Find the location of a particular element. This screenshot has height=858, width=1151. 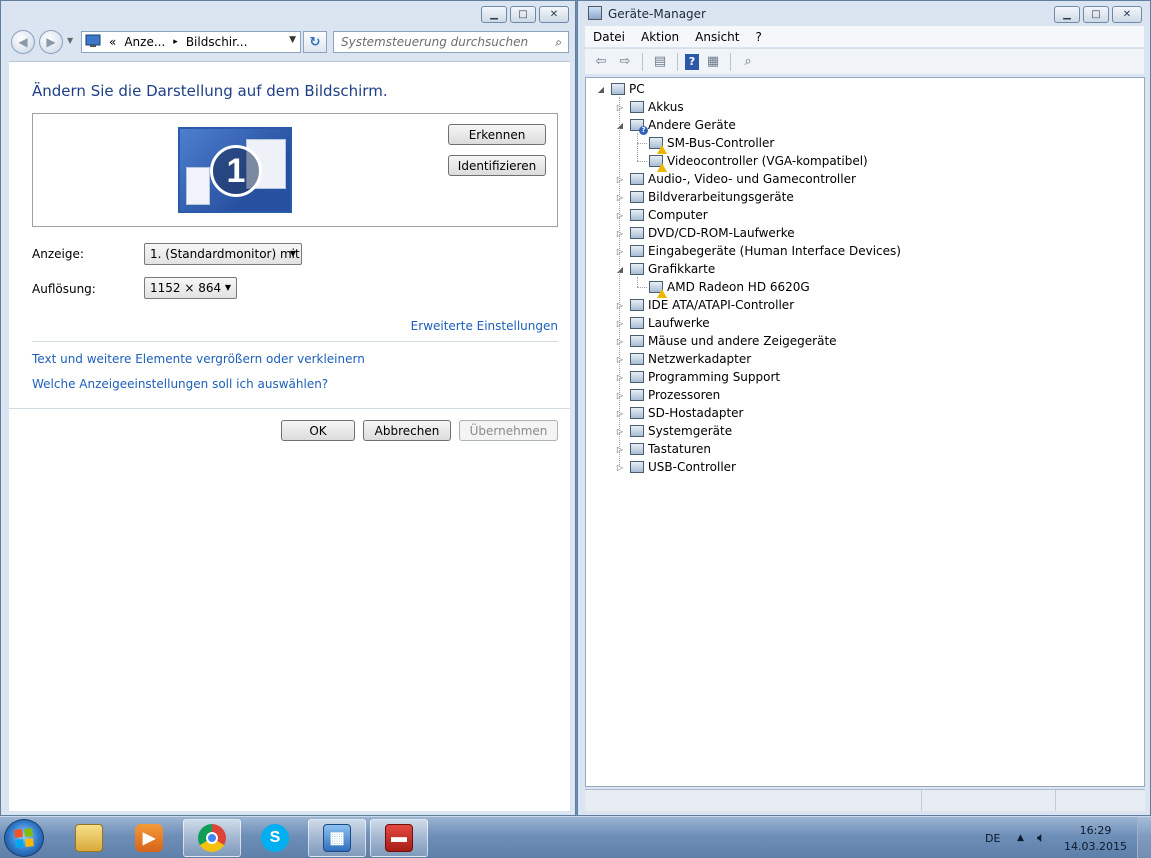

tree-item-audio-video-und-gamecontroller: ▷ Audio-, Video- und Gamecontroller is located at coordinates (735, 179).